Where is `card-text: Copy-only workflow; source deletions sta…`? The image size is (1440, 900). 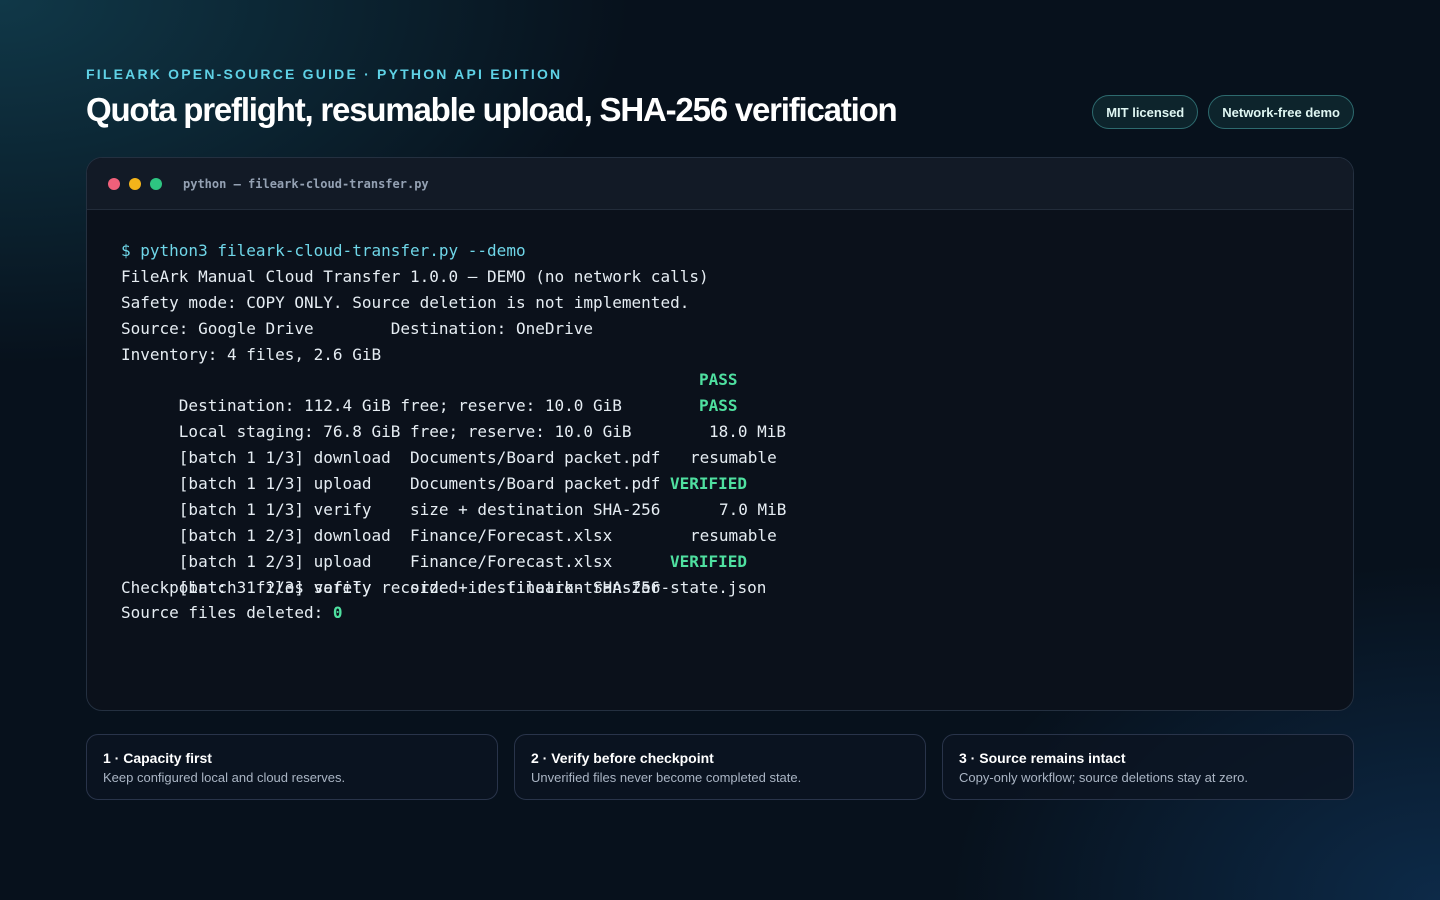 card-text: Copy-only workflow; source deletions sta… is located at coordinates (1104, 777).